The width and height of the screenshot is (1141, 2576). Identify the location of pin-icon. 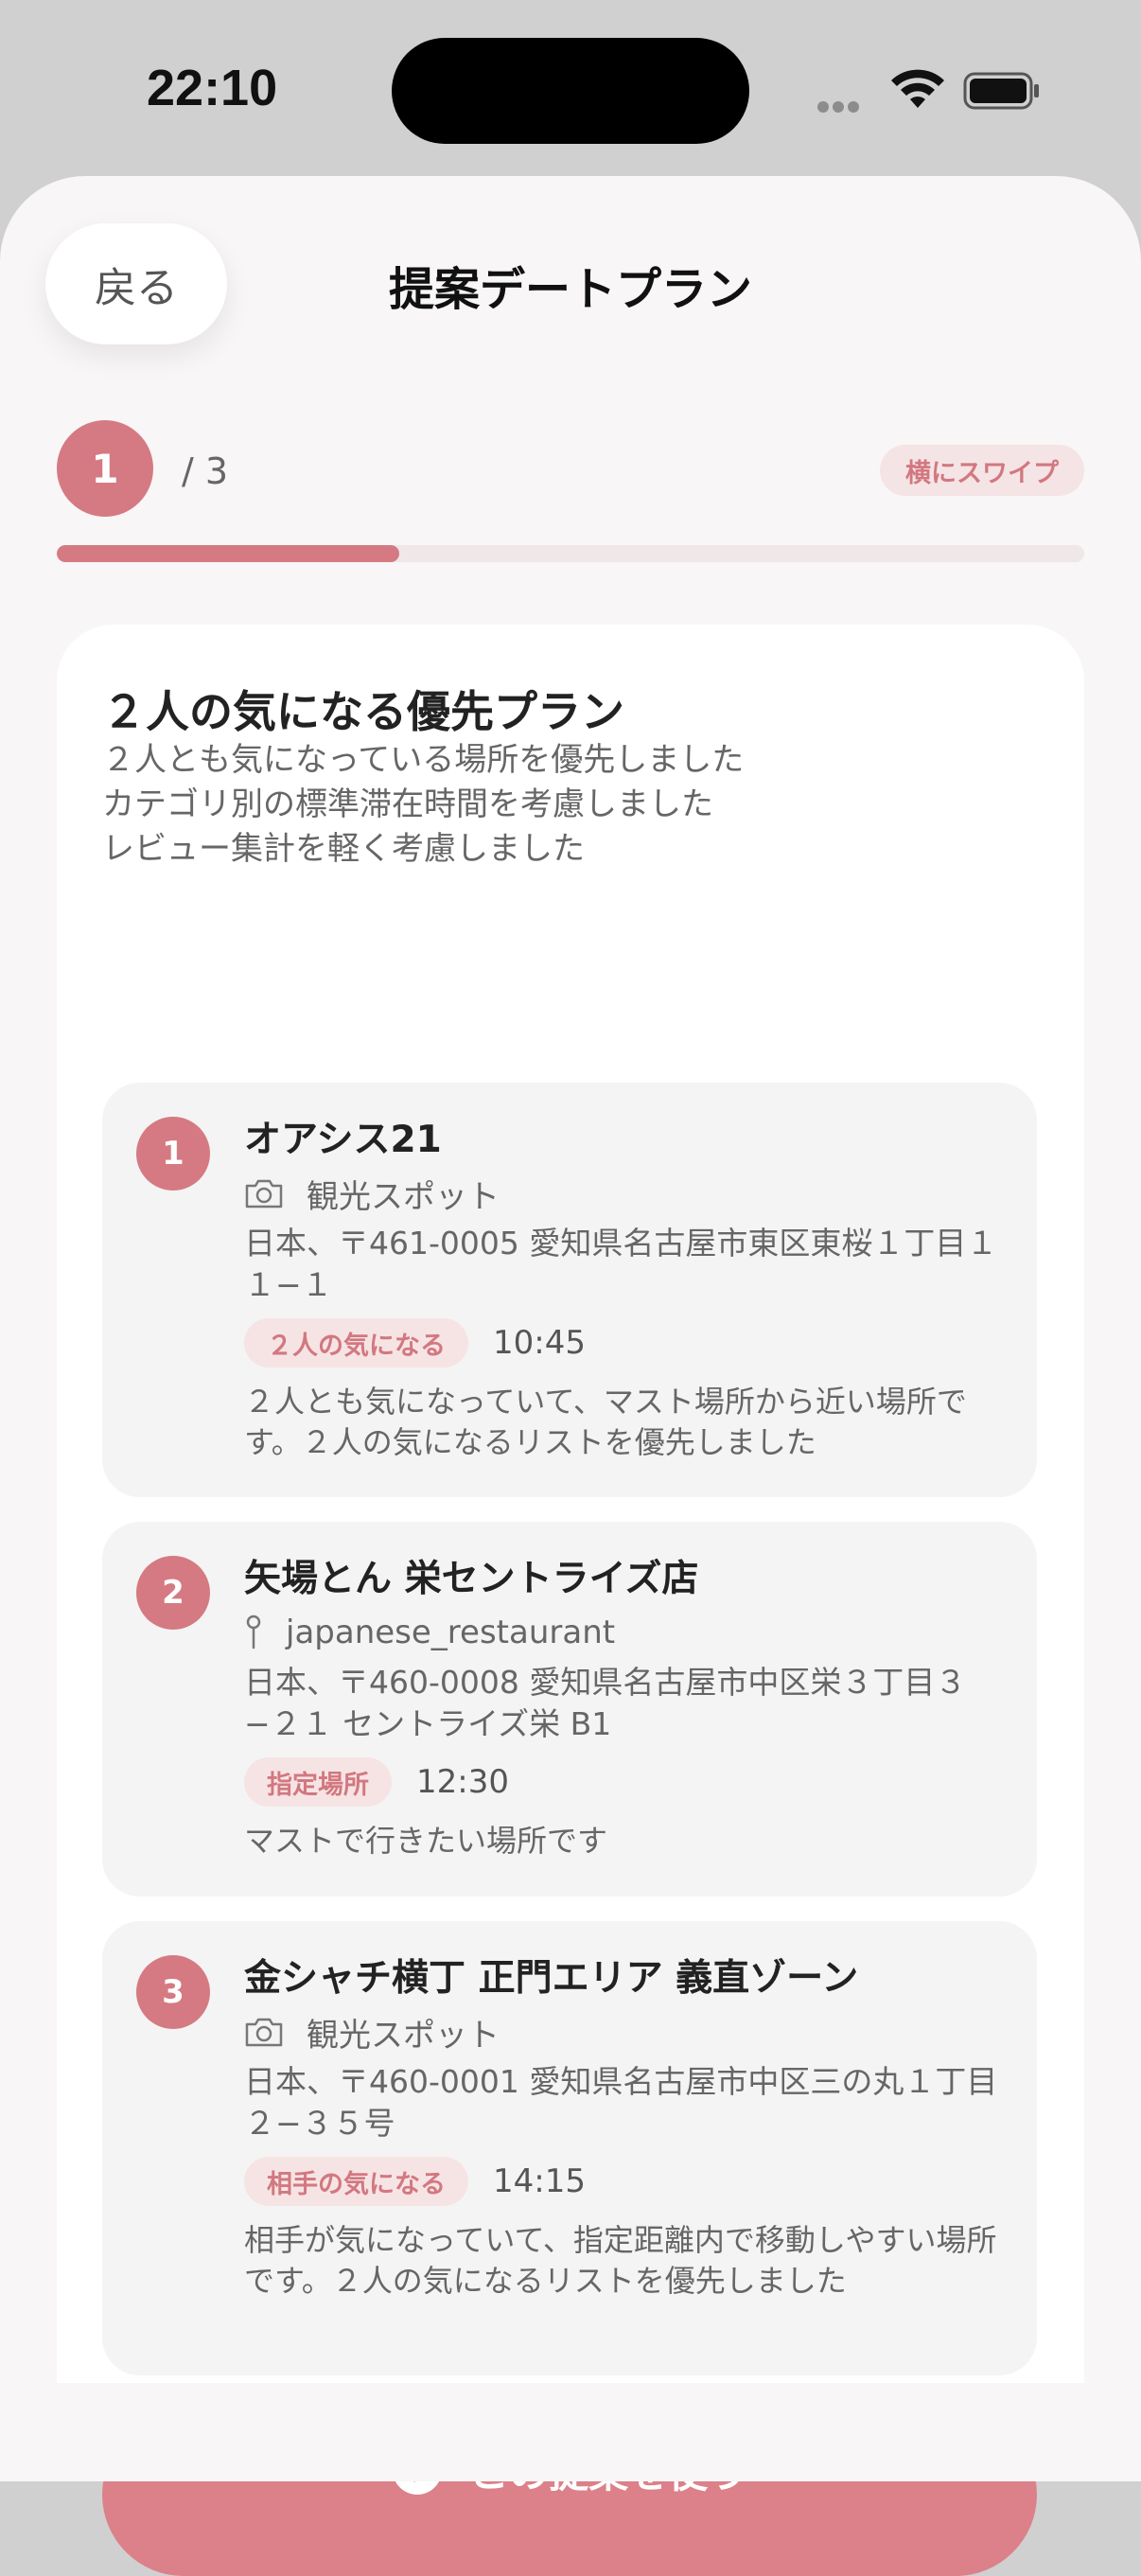
(253, 1632).